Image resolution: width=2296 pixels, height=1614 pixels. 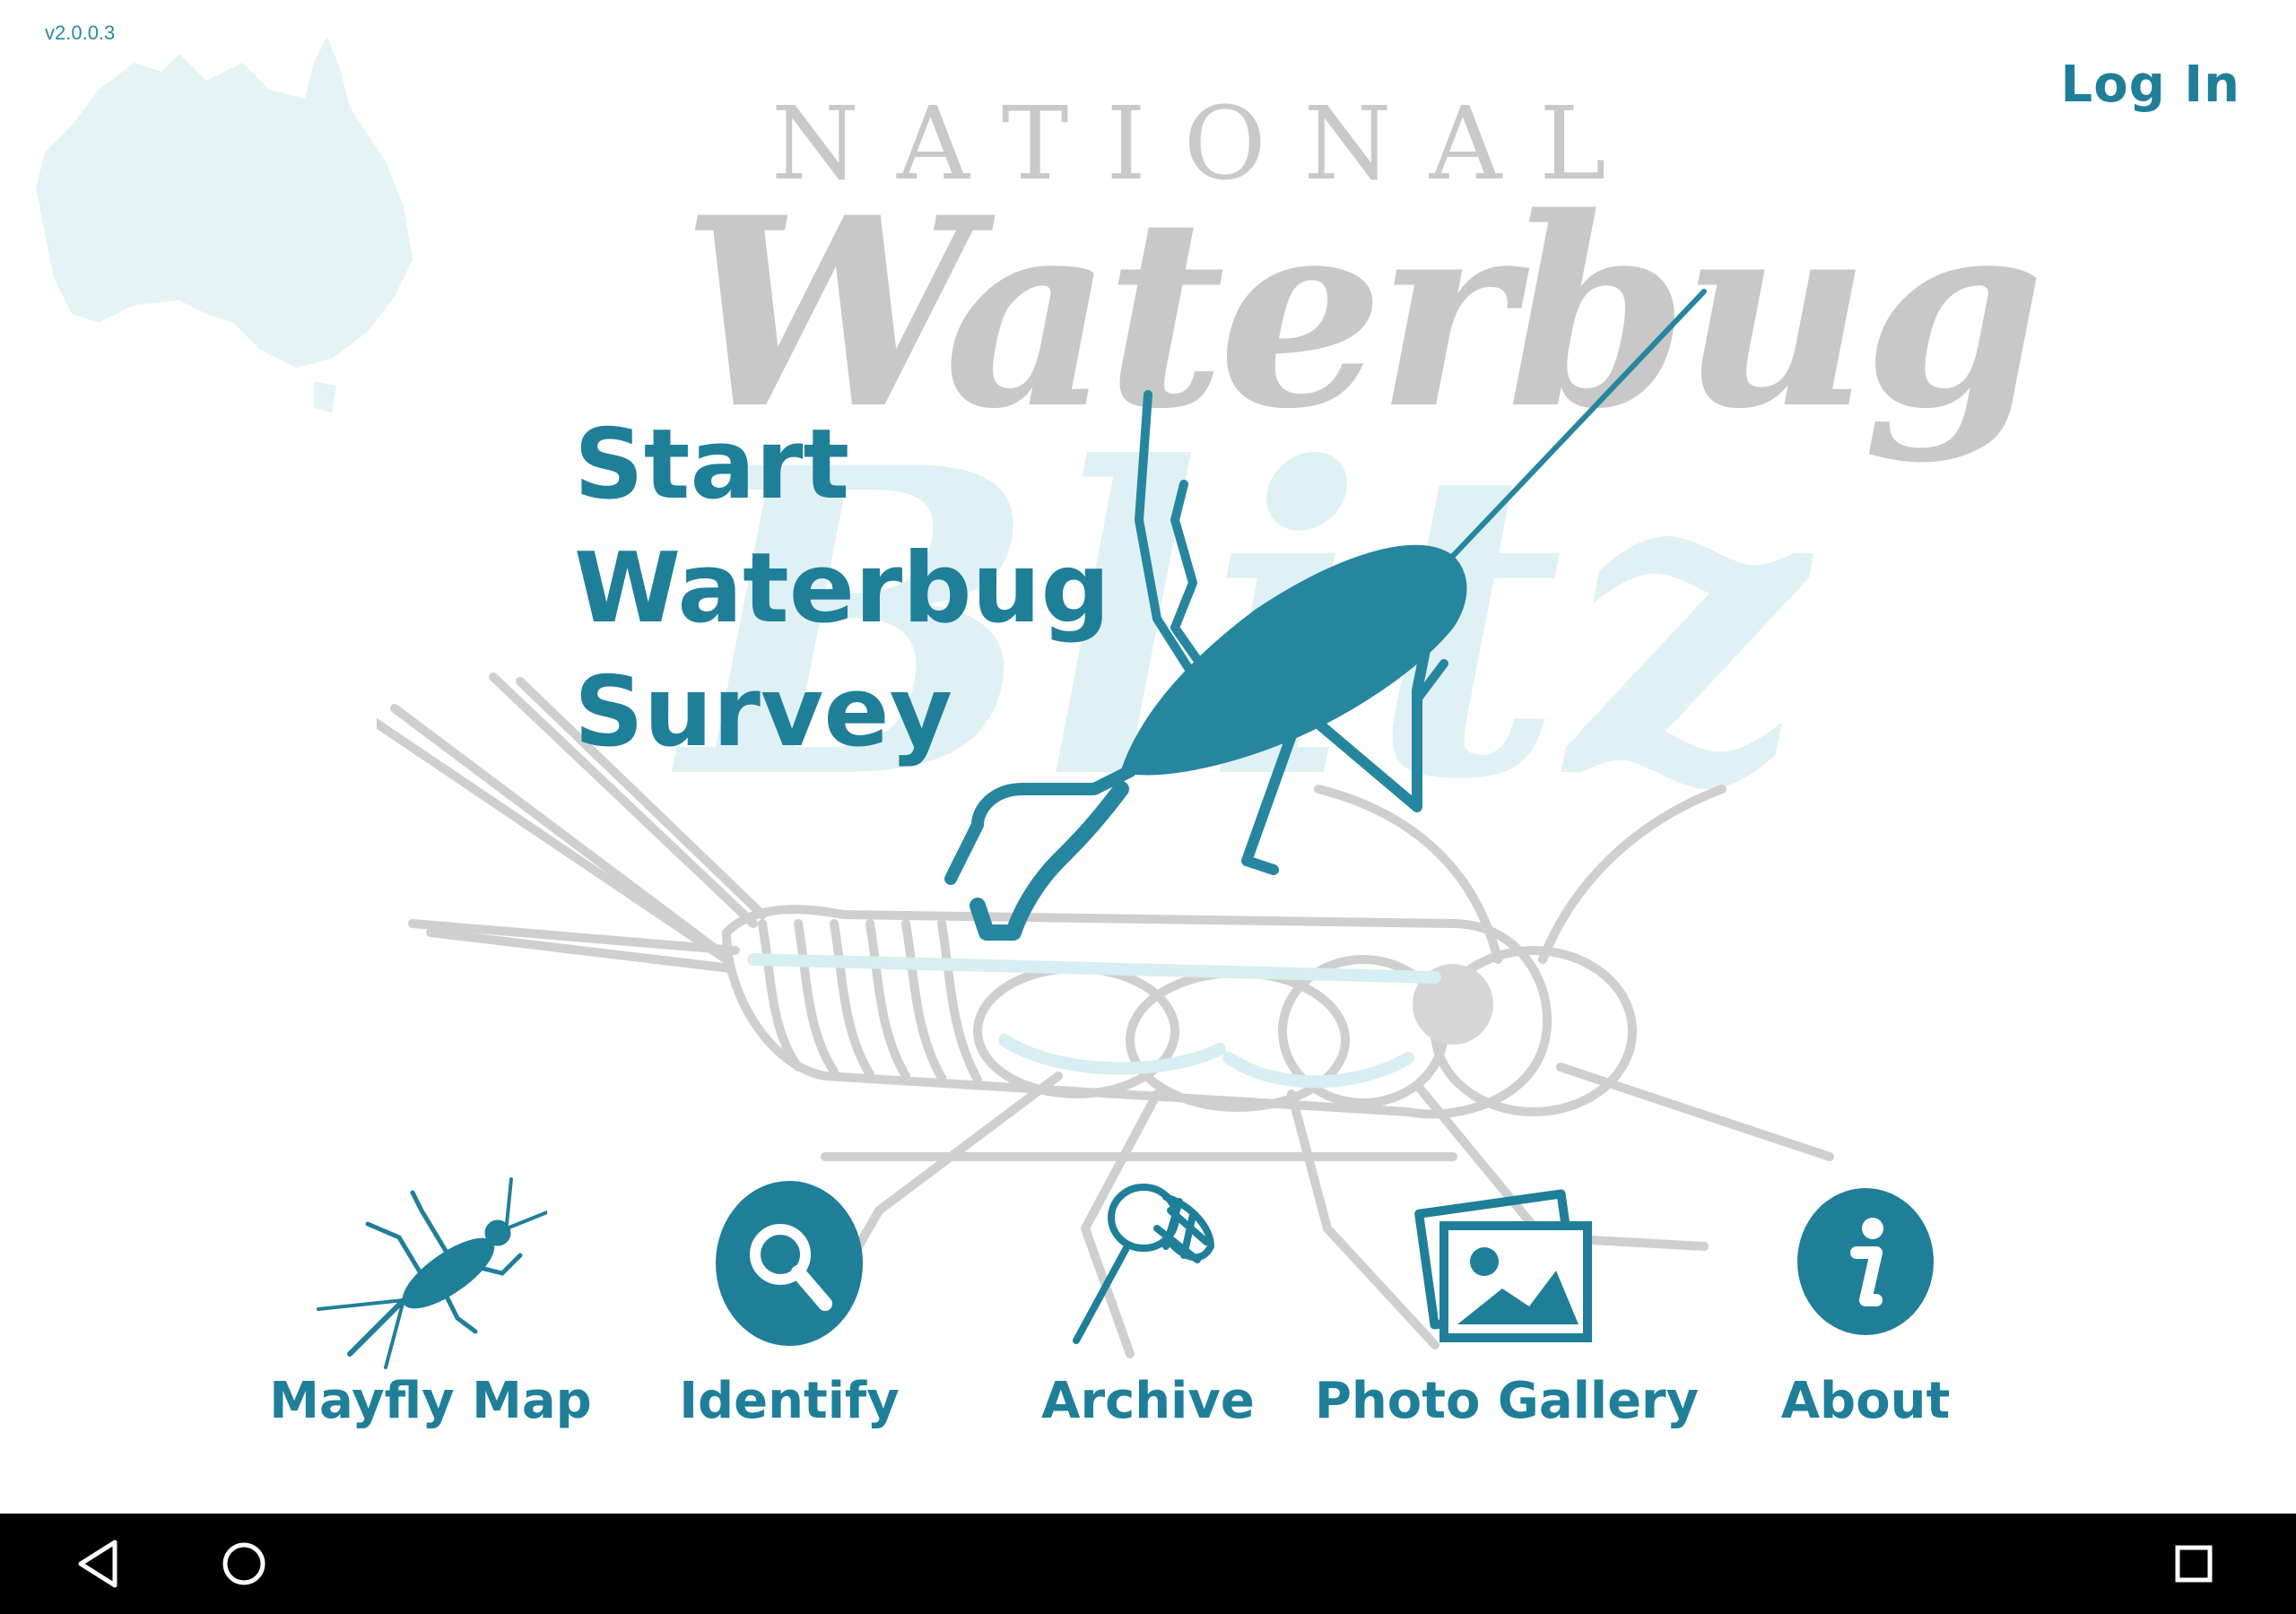 I want to click on mayfly-map-label: Mayfly Map, so click(x=430, y=1401).